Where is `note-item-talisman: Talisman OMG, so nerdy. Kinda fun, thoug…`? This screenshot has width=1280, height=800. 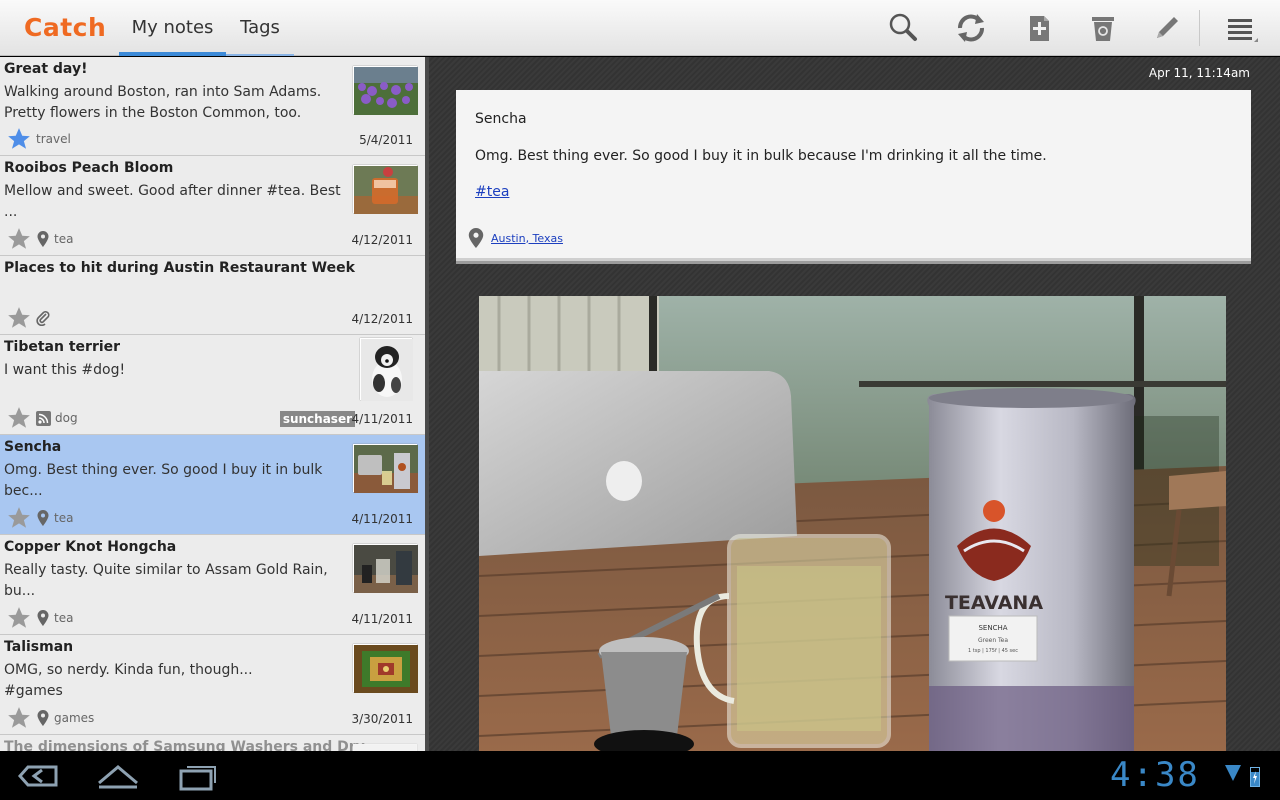
note-item-talisman: Talisman OMG, so nerdy. Kinda fun, thoug… is located at coordinates (212, 685).